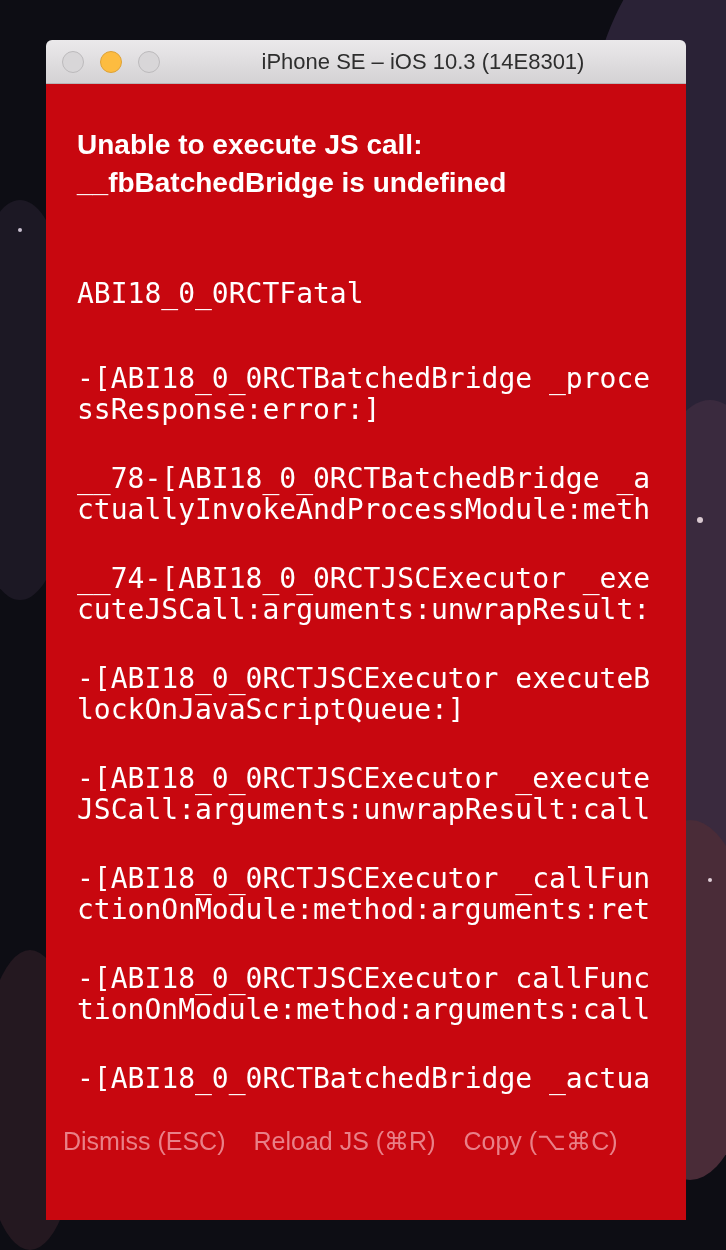  I want to click on stack-frame: -[ABI18_0_0RCTJSCExecutor callFunctionOnModule:method:arguments:call, so click(364, 994).